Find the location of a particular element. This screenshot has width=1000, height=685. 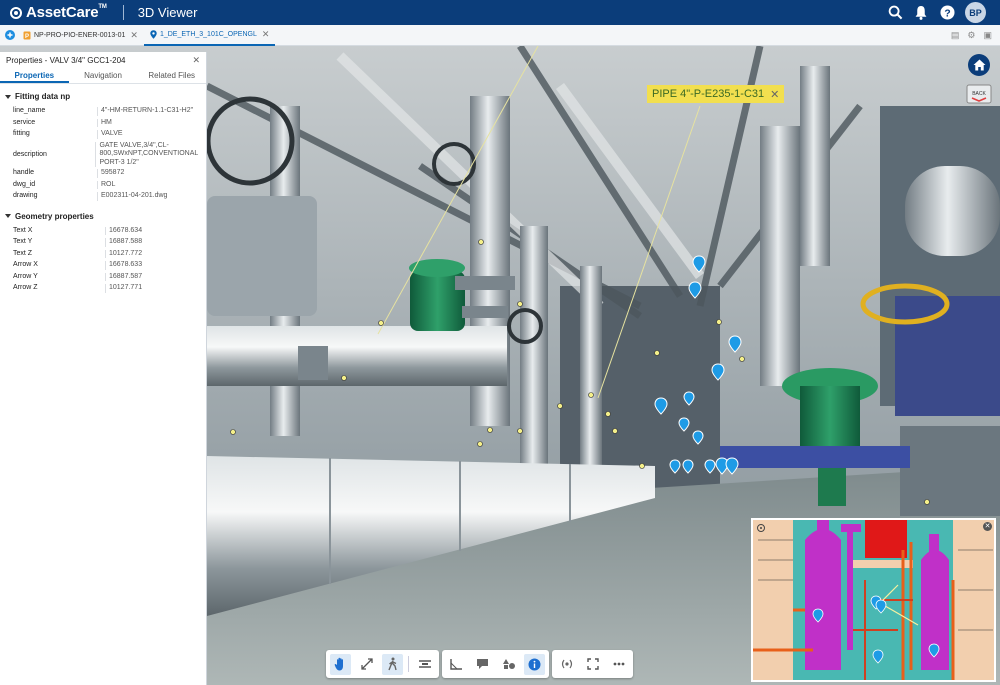

property-row: Arrow Z 10127.771 is located at coordinates (103, 290).